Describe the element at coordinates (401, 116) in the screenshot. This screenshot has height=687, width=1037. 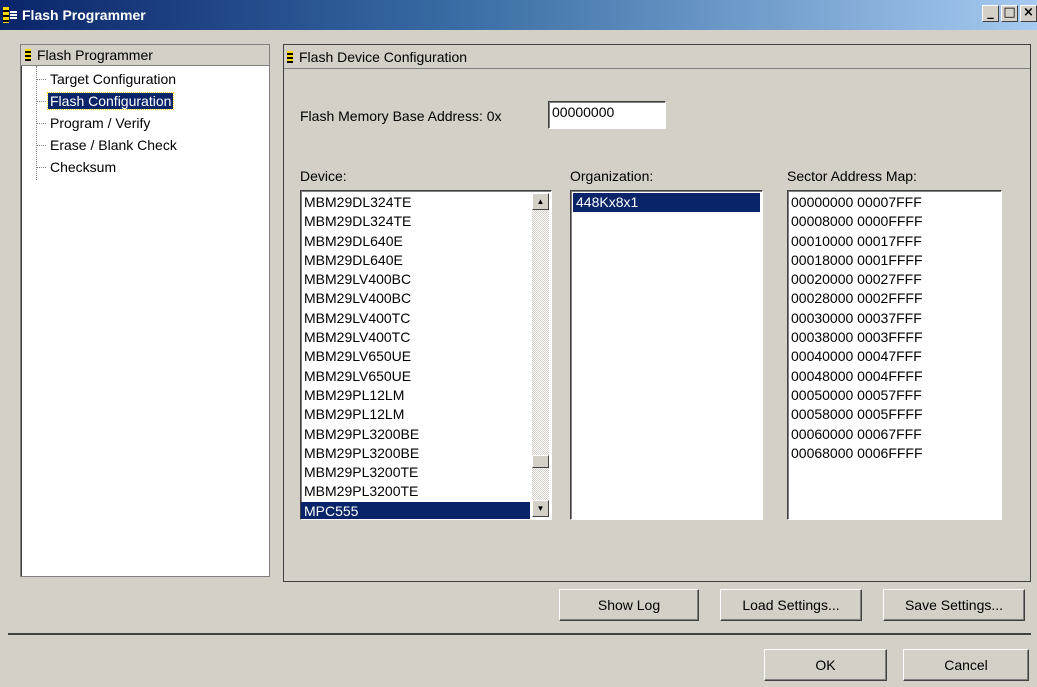
I see `base-address-label: Flash Memory Base Address: 0x` at that location.